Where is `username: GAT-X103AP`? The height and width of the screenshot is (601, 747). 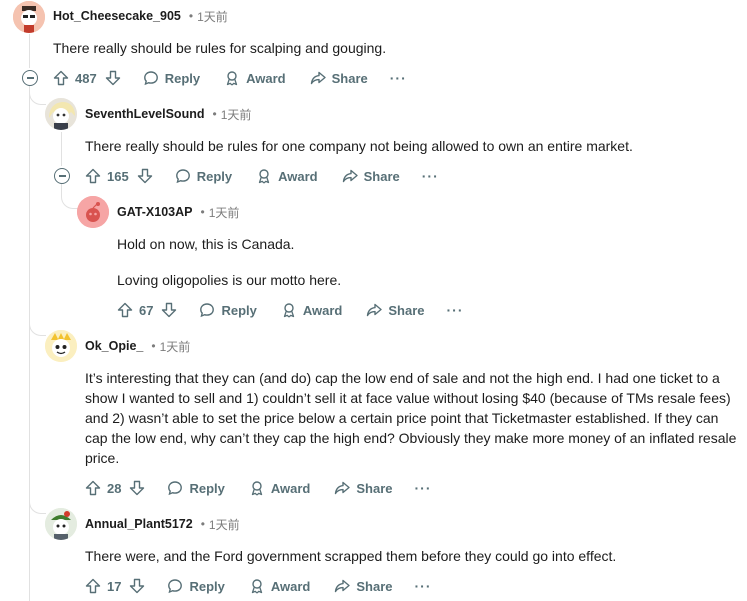
username: GAT-X103AP is located at coordinates (155, 212).